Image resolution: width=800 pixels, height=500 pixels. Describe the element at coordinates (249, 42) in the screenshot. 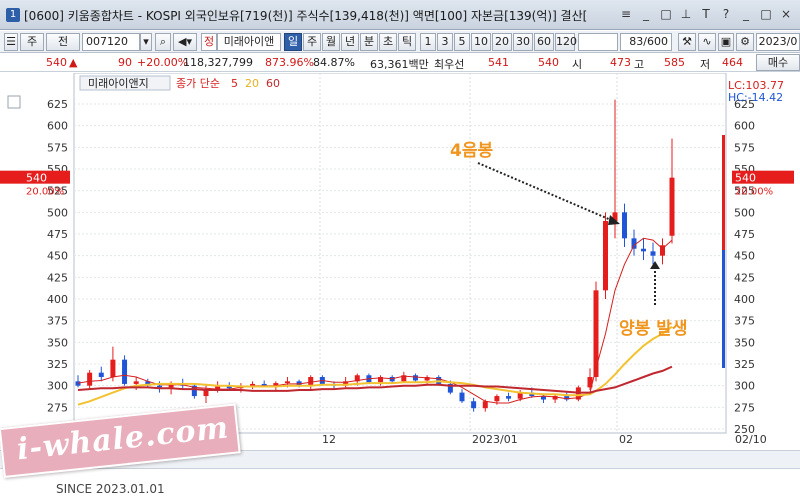

I see `stock-name: 미래아이앤` at that location.